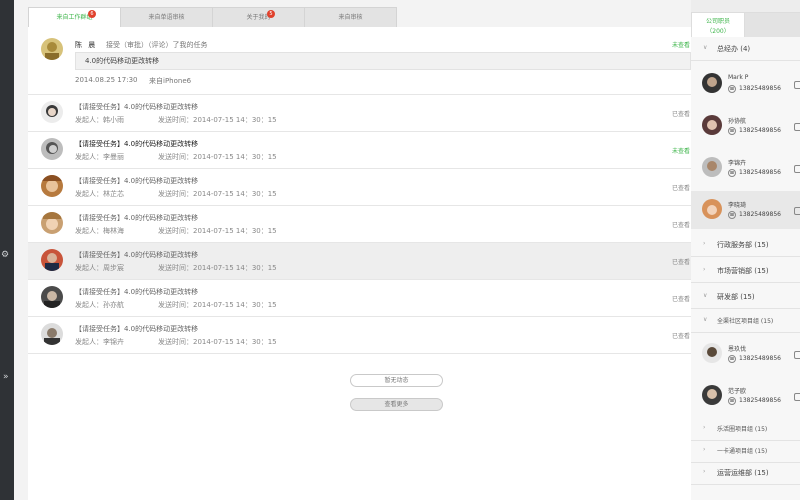  What do you see at coordinates (74, 17) in the screenshot?
I see `tab-work-group: 来自工作群组 6` at bounding box center [74, 17].